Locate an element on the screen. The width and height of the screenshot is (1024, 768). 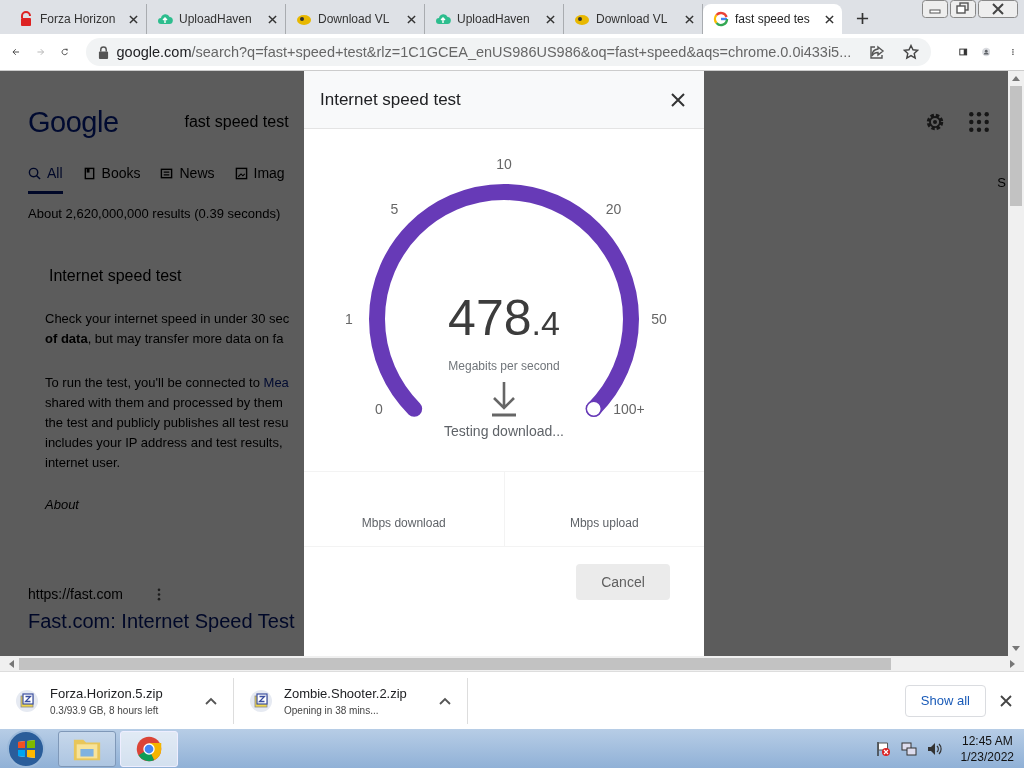
speaker-icon is located at coordinates (934, 749).